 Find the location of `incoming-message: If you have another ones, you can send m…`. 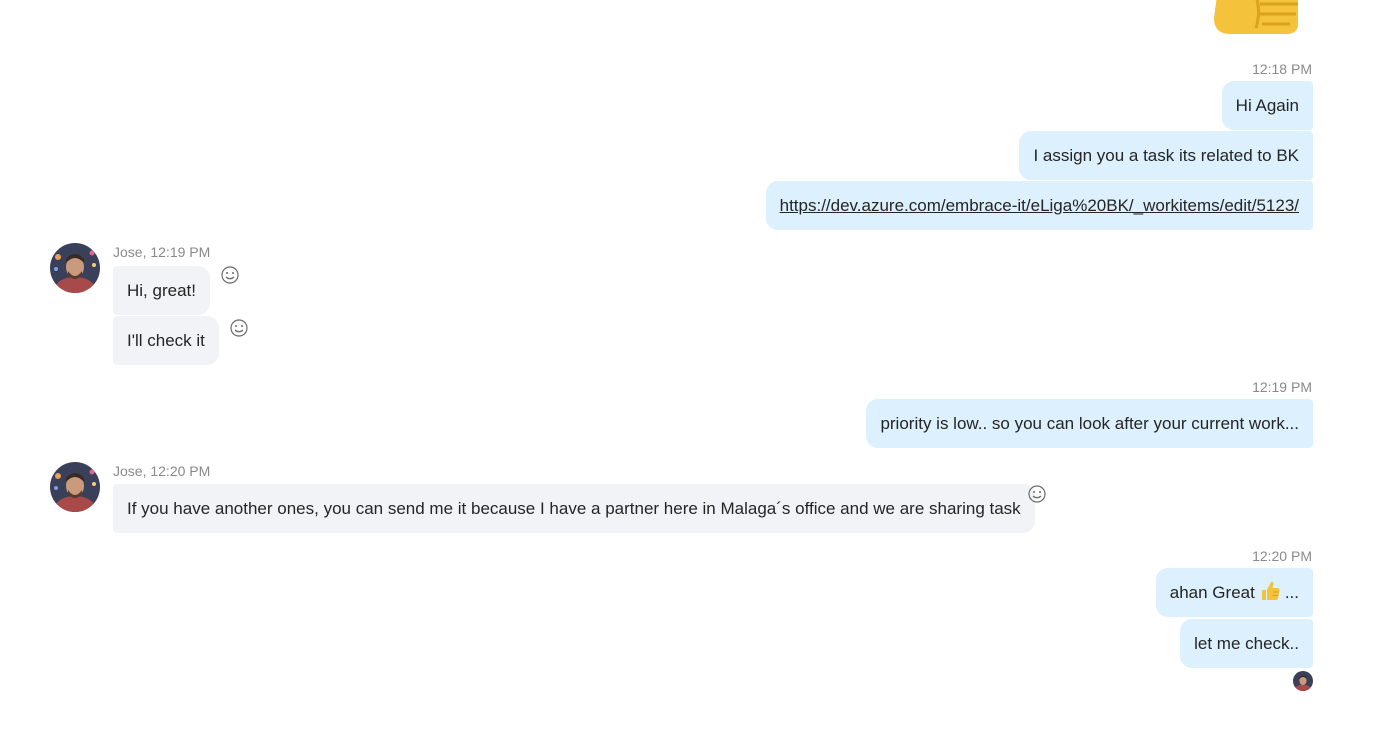

incoming-message: If you have another ones, you can send m… is located at coordinates (574, 508).